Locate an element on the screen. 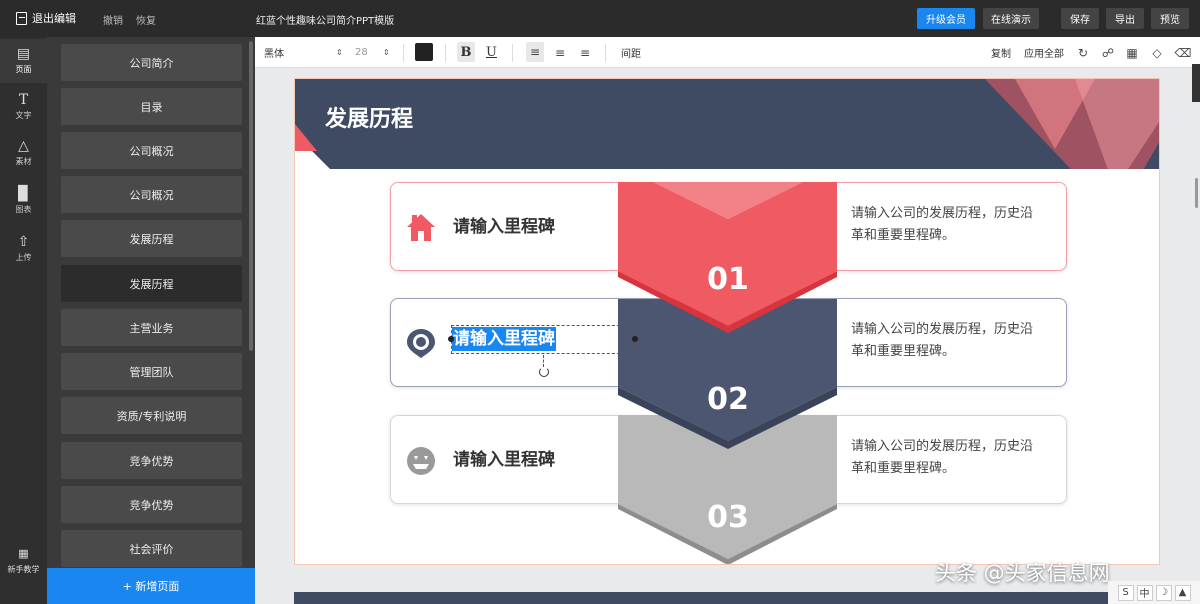 The height and width of the screenshot is (604, 1200). book-icon: ▦ is located at coordinates (23, 553).